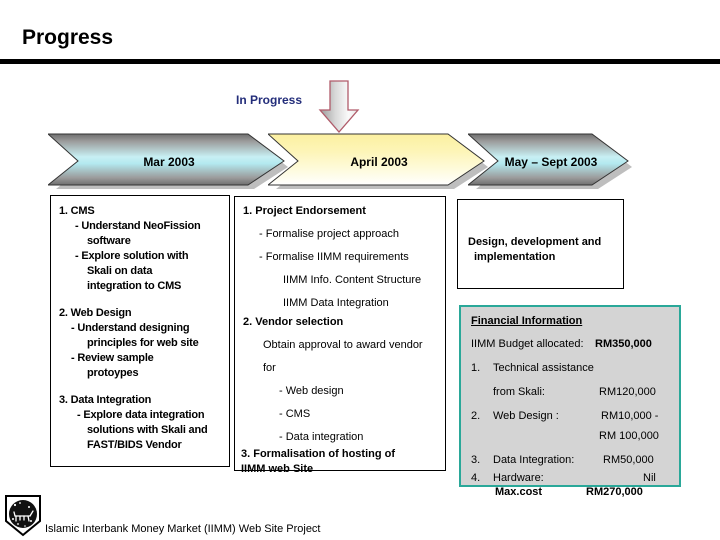  I want to click on budget-value: RM350,000, so click(623, 344).